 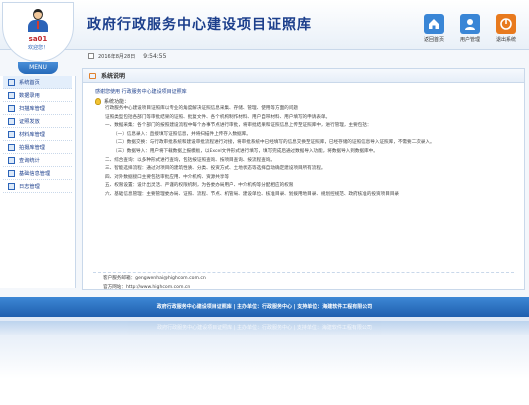 I want to click on description-line: （一）信息录入：直接填写证照信息，并将扫描件上传存入数据库。, so click(x=182, y=134).